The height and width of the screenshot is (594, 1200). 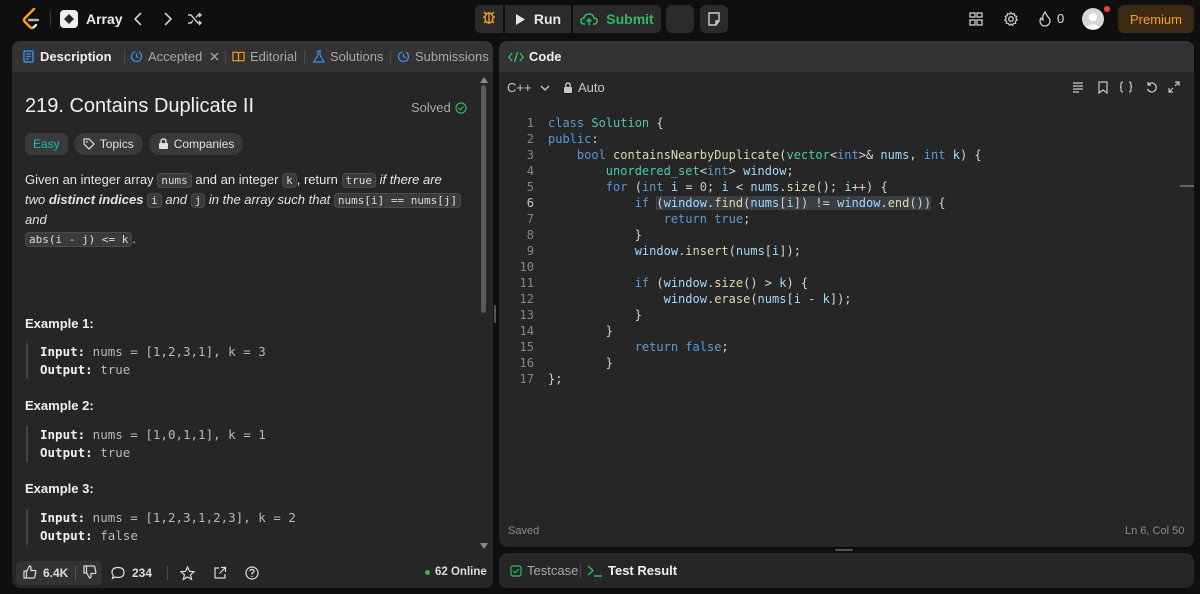 What do you see at coordinates (530, 139) in the screenshot?
I see `line-number: 2` at bounding box center [530, 139].